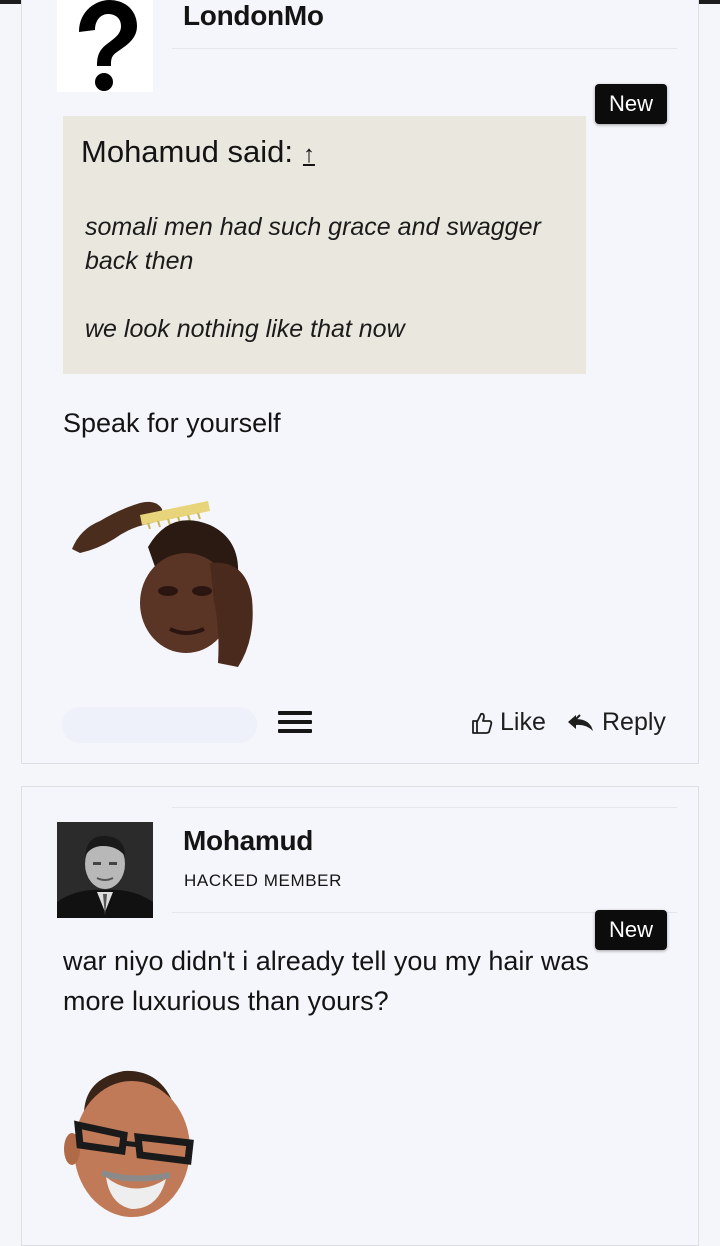  I want to click on quote-author: Mohamud said:, so click(187, 151).